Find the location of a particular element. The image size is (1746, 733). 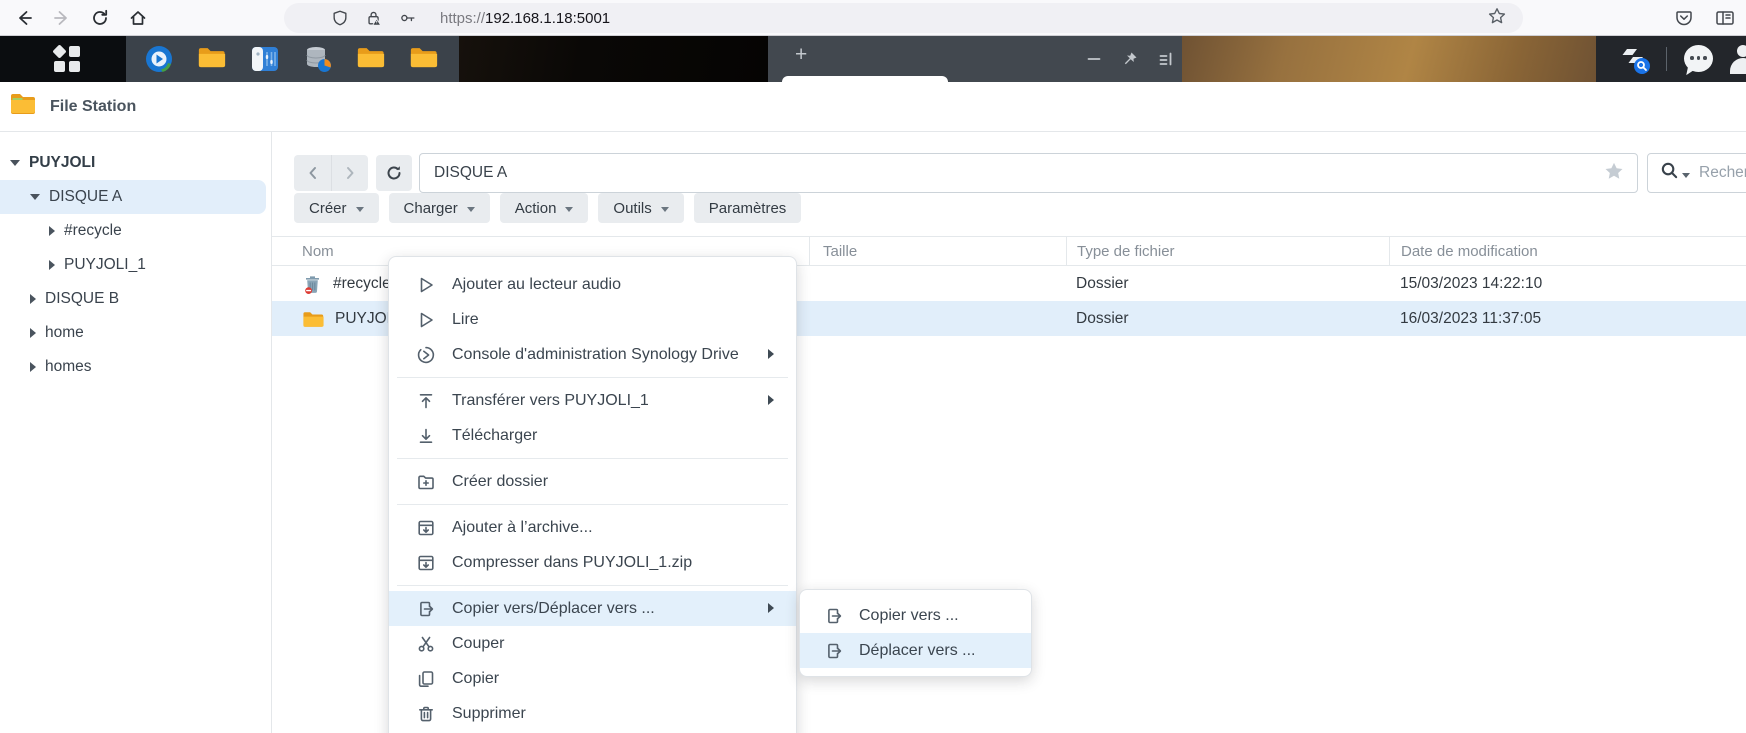

sidebar-item-home: home is located at coordinates (135, 333).